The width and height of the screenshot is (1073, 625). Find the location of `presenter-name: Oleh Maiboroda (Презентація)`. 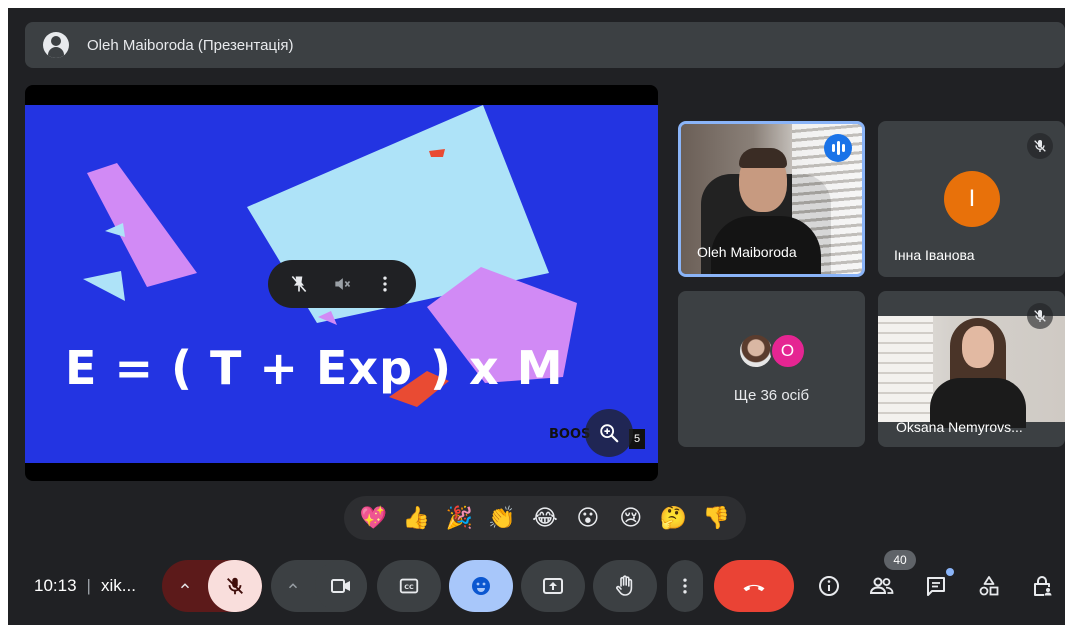

presenter-name: Oleh Maiboroda (Презентація) is located at coordinates (190, 45).